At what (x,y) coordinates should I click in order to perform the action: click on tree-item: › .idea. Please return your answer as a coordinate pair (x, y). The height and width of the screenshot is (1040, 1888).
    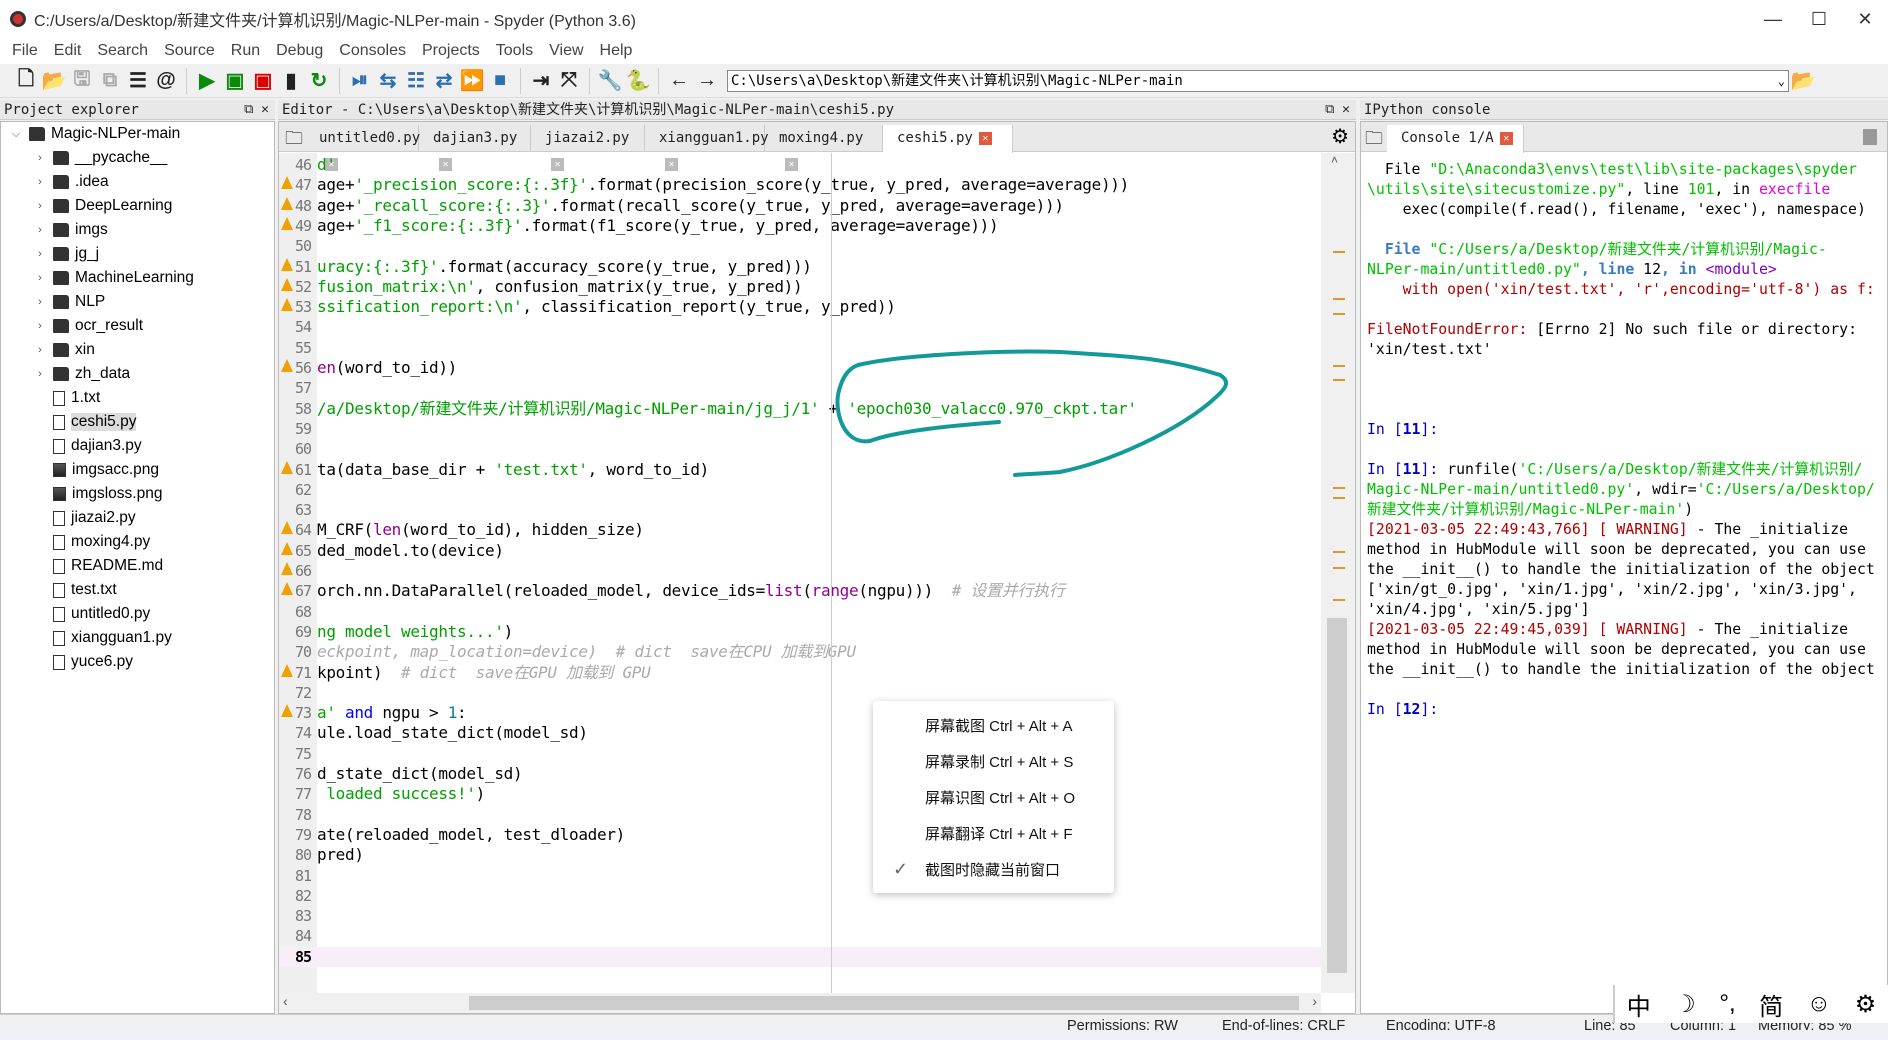
    Looking at the image, I should click on (137, 182).